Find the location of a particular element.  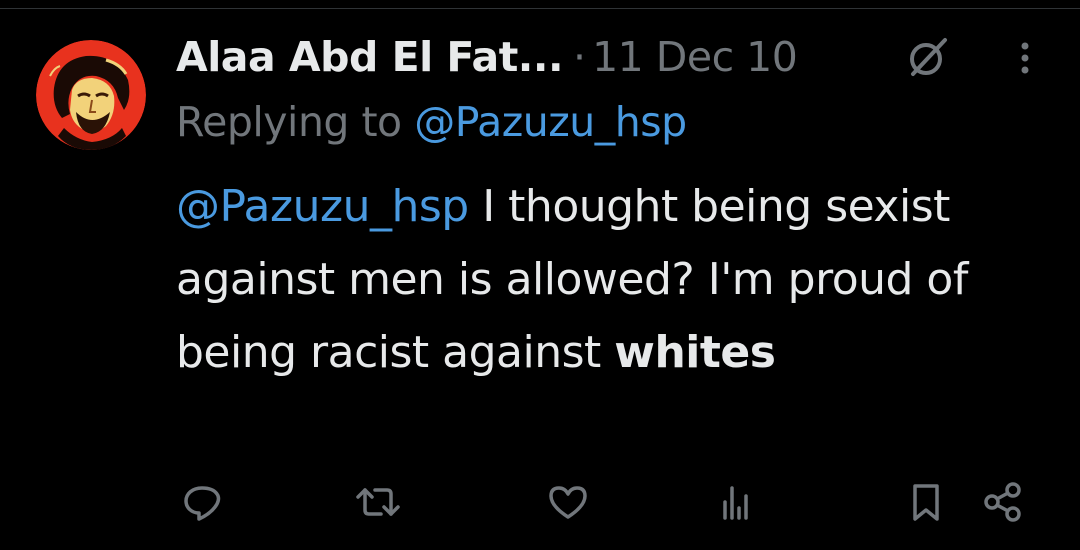

tweet-header: Alaa Abd El Fat... · 11 Dec 10 is located at coordinates (487, 57).